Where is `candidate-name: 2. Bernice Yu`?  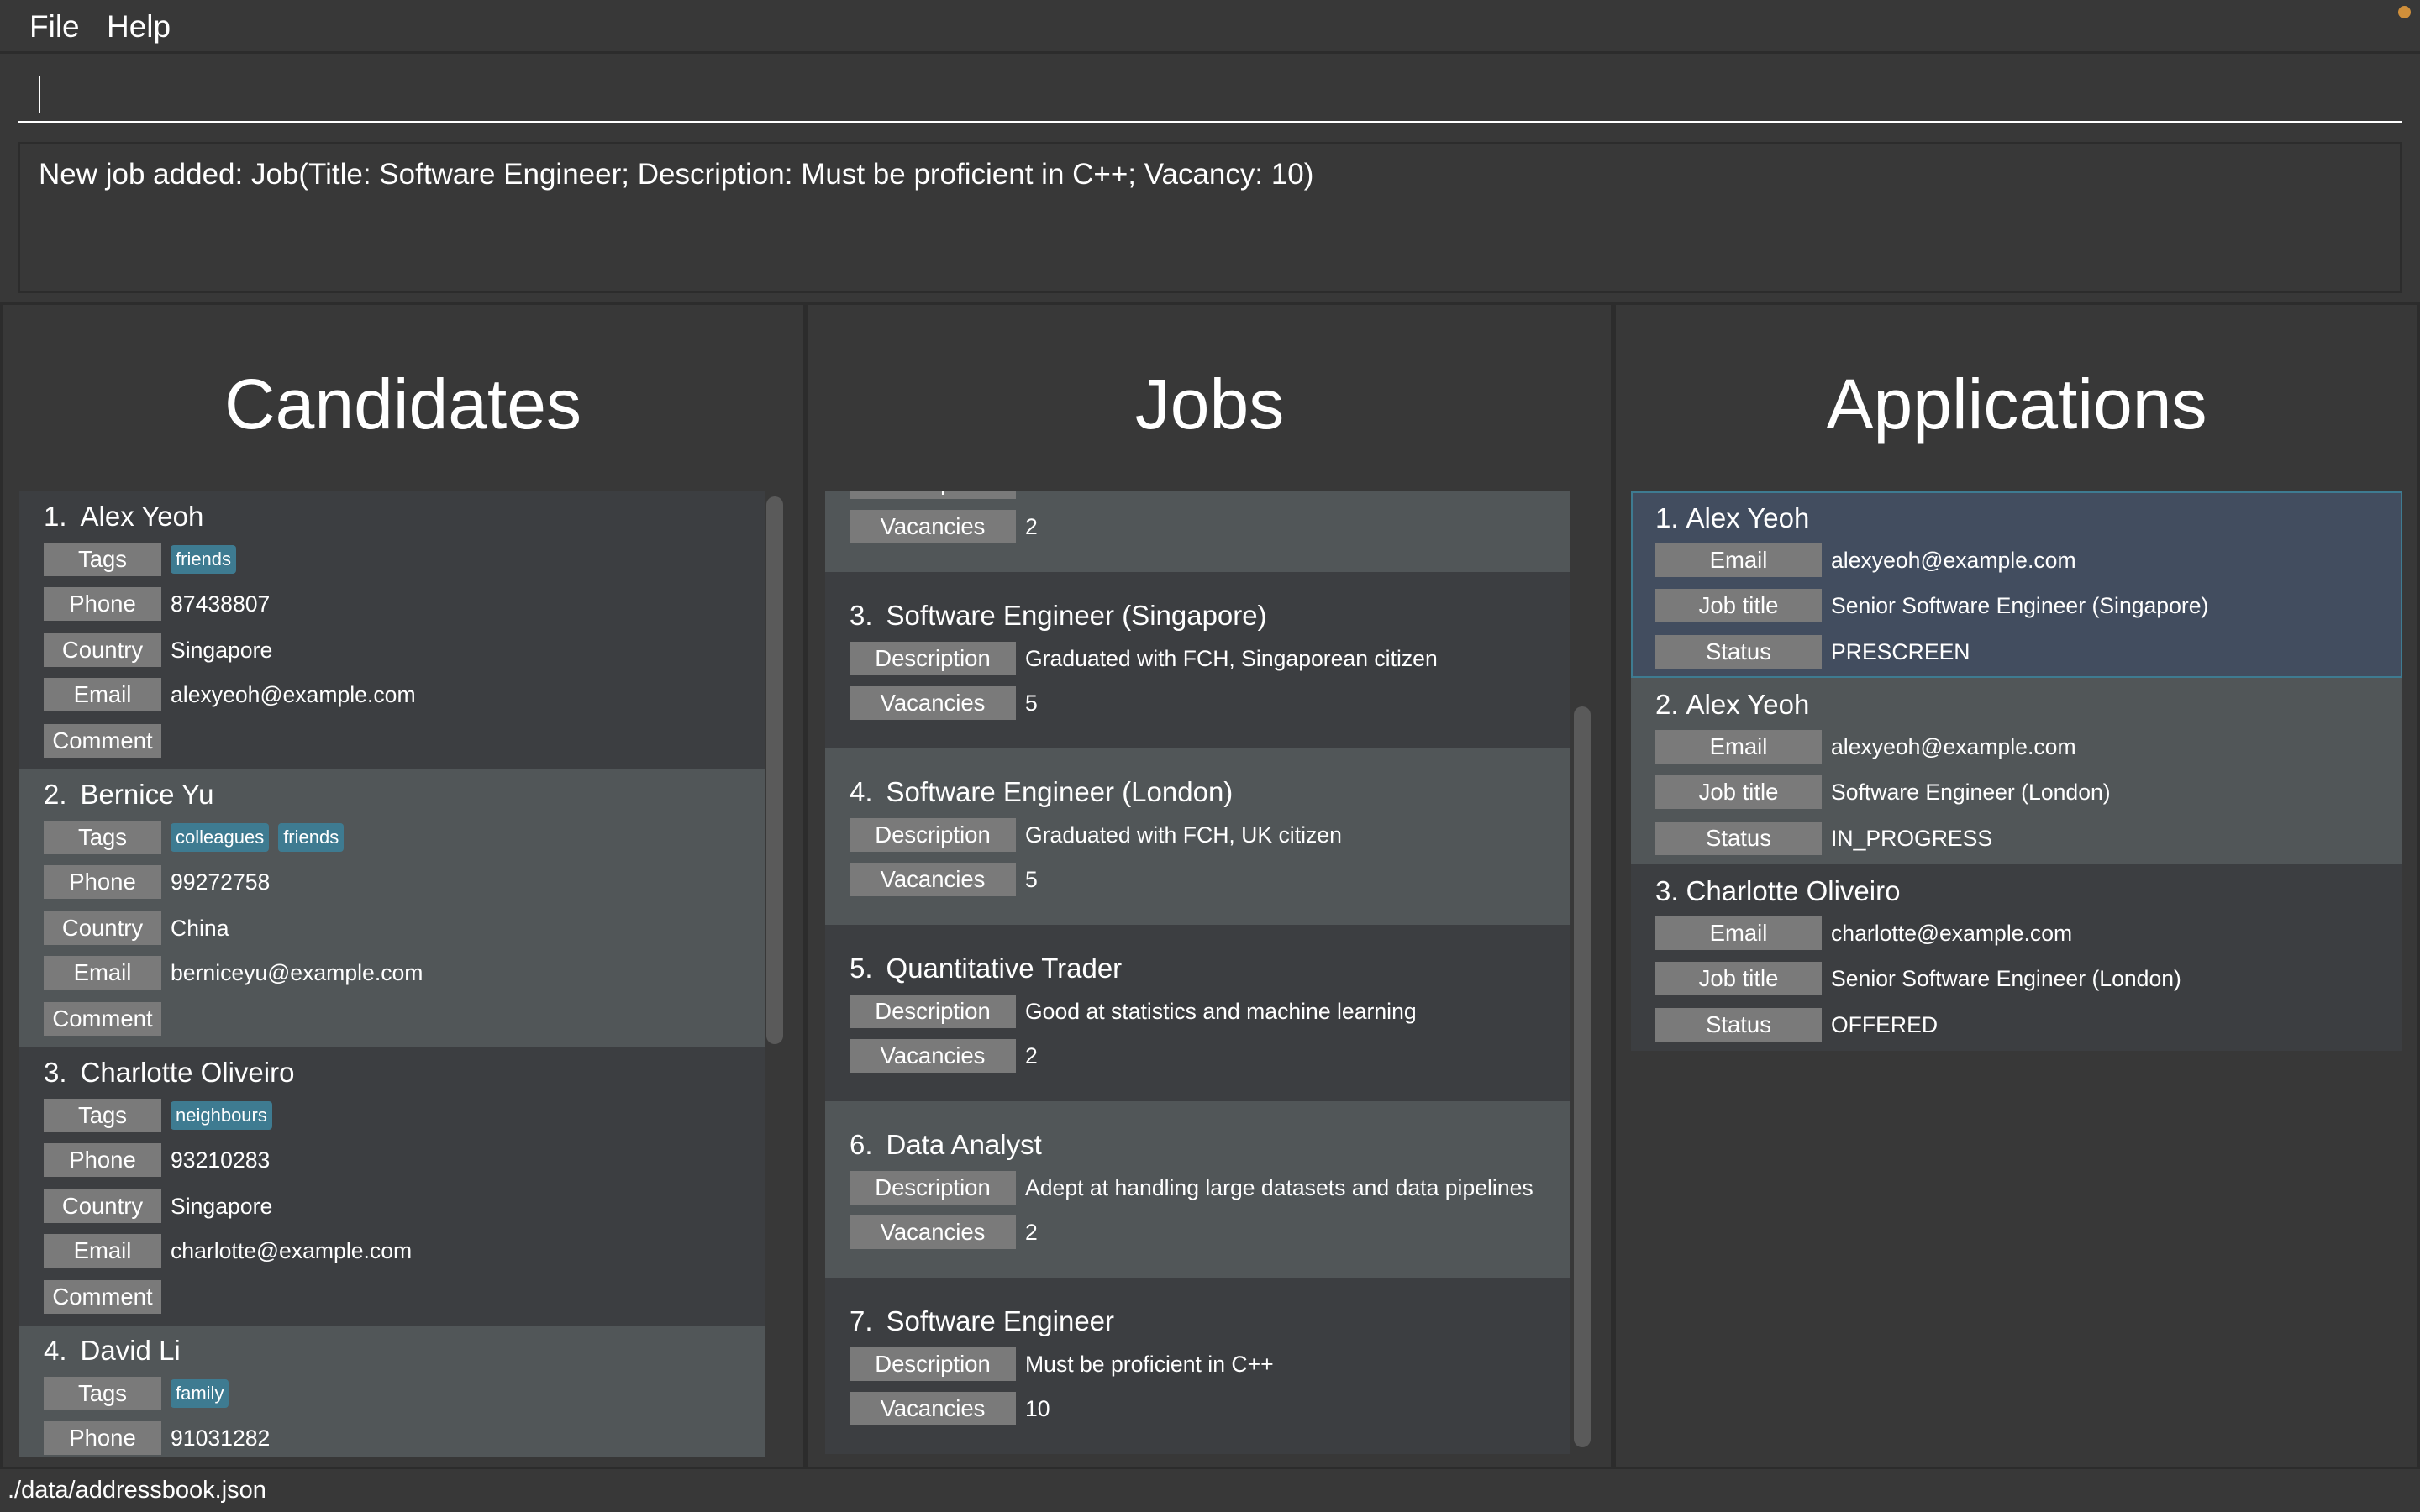
candidate-name: 2. Bernice Yu is located at coordinates (129, 795).